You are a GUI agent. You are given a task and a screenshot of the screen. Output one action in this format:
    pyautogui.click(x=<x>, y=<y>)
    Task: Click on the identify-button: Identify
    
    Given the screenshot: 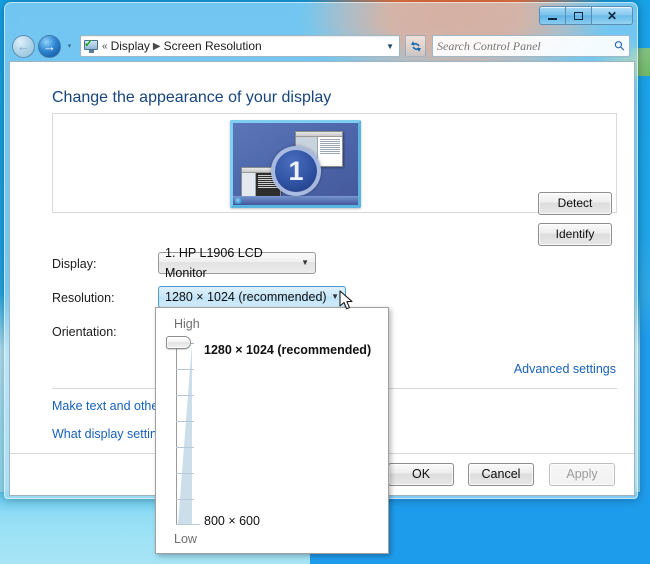 What is the action you would take?
    pyautogui.click(x=575, y=234)
    